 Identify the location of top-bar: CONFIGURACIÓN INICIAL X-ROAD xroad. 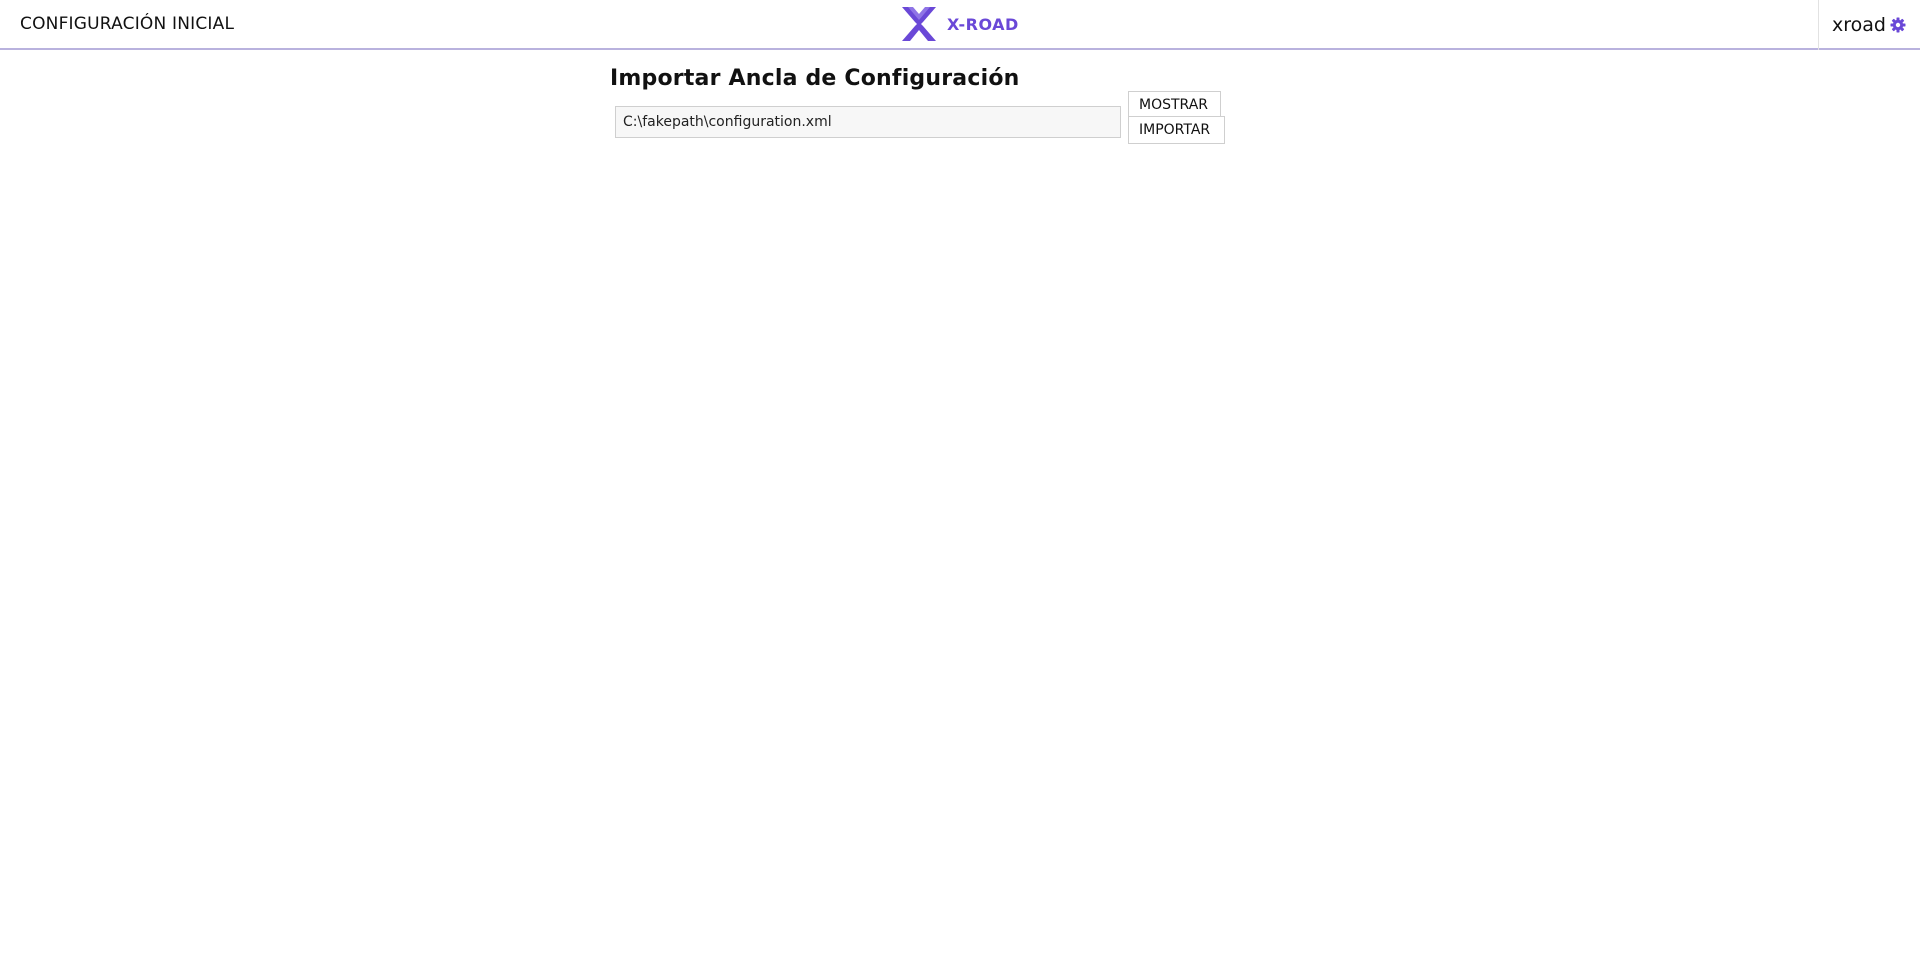
(960, 25).